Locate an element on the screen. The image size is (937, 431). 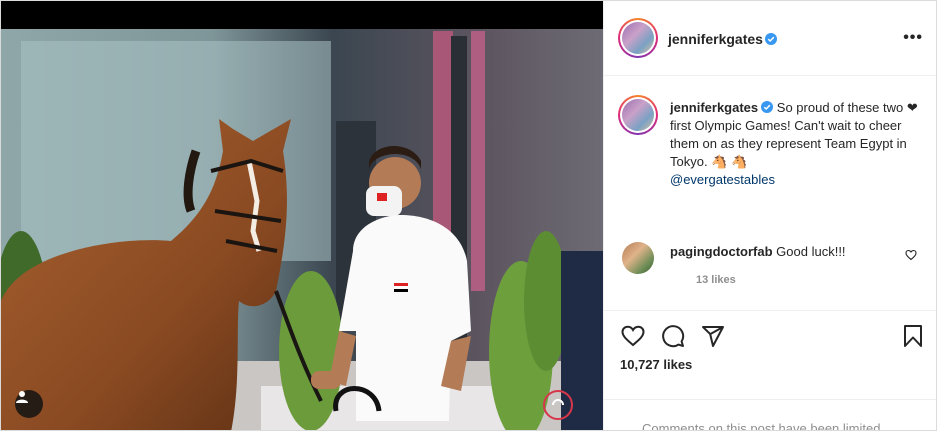
save-button is located at coordinates (913, 336).